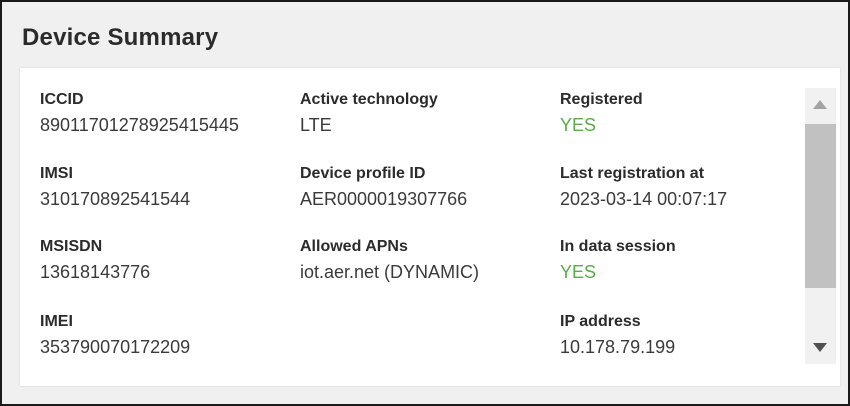  Describe the element at coordinates (115, 347) in the screenshot. I see `field-value: 353790070172209` at that location.